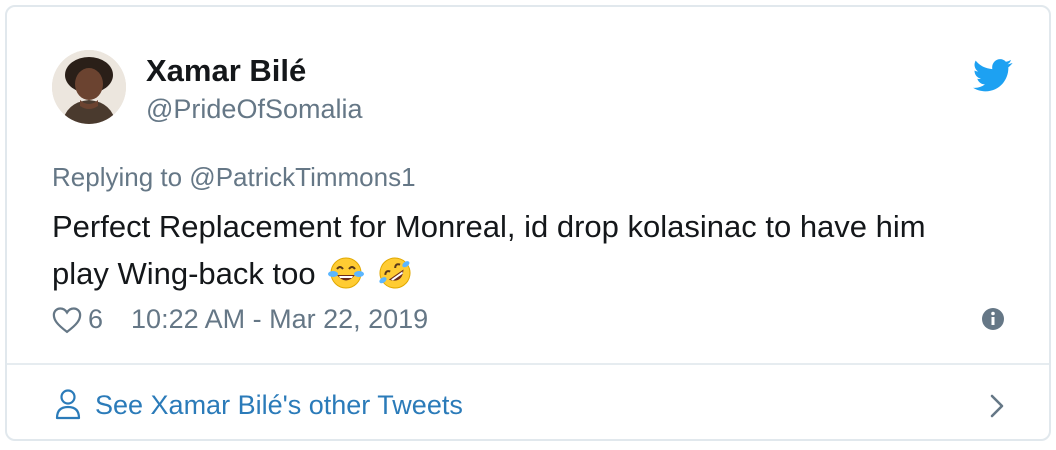  Describe the element at coordinates (234, 177) in the screenshot. I see `replying-to: Replying to @PatrickTimmons1` at that location.